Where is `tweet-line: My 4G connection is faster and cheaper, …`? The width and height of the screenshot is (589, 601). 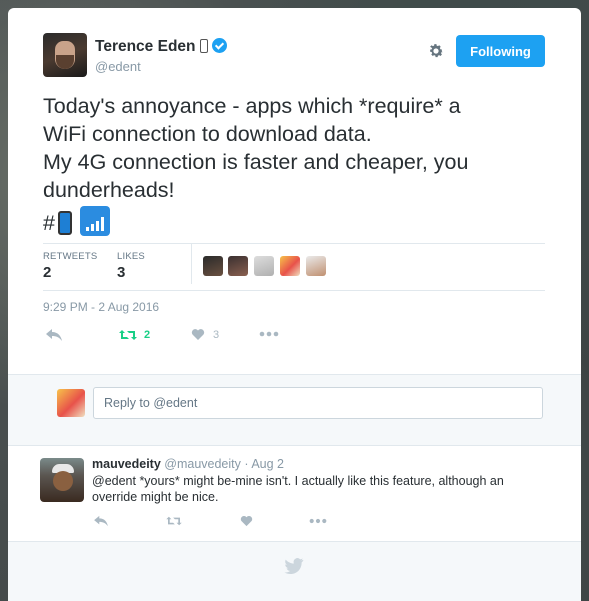 tweet-line: My 4G connection is faster and cheaper, … is located at coordinates (256, 162).